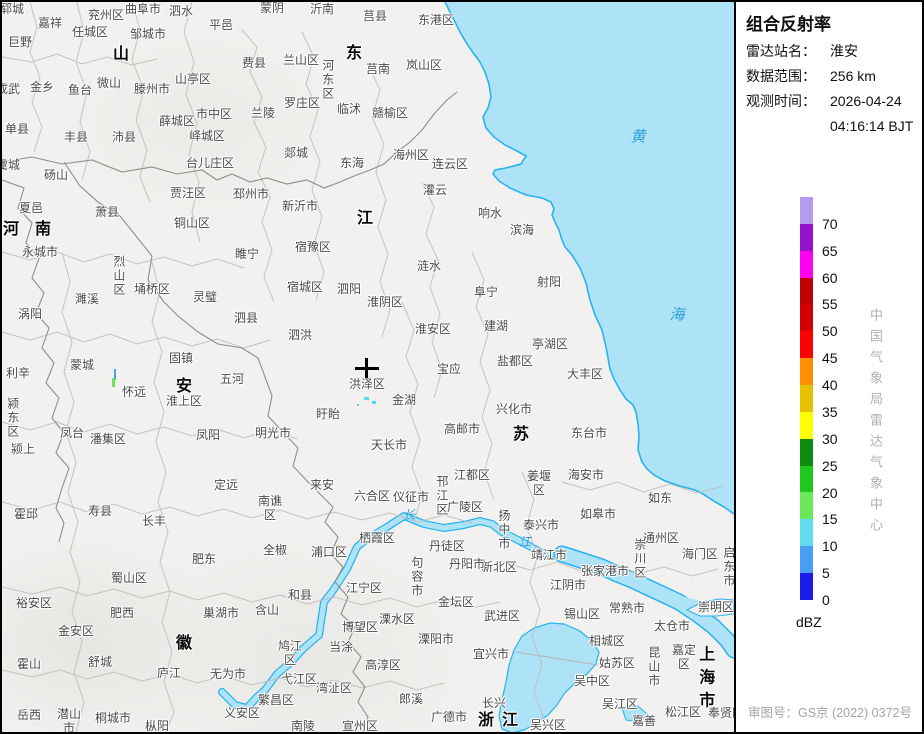 Image resolution: width=924 pixels, height=734 pixels. I want to click on map-label: 金坛区, so click(456, 602).